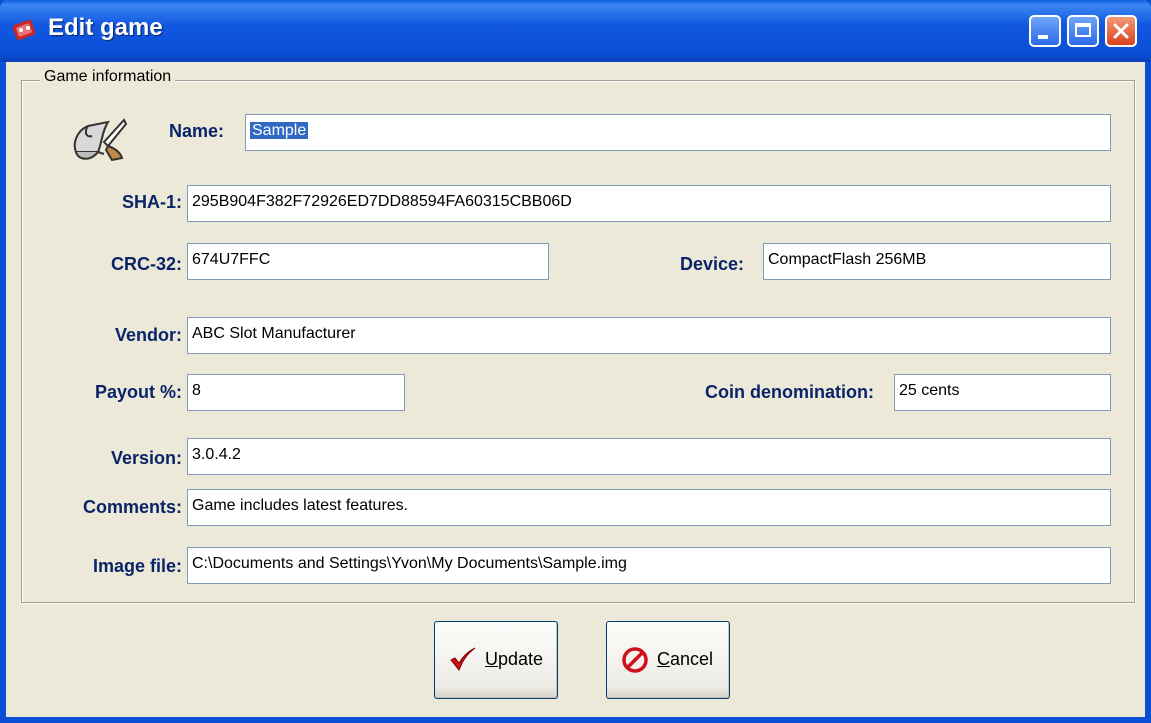  I want to click on name-value: Sample, so click(279, 130).